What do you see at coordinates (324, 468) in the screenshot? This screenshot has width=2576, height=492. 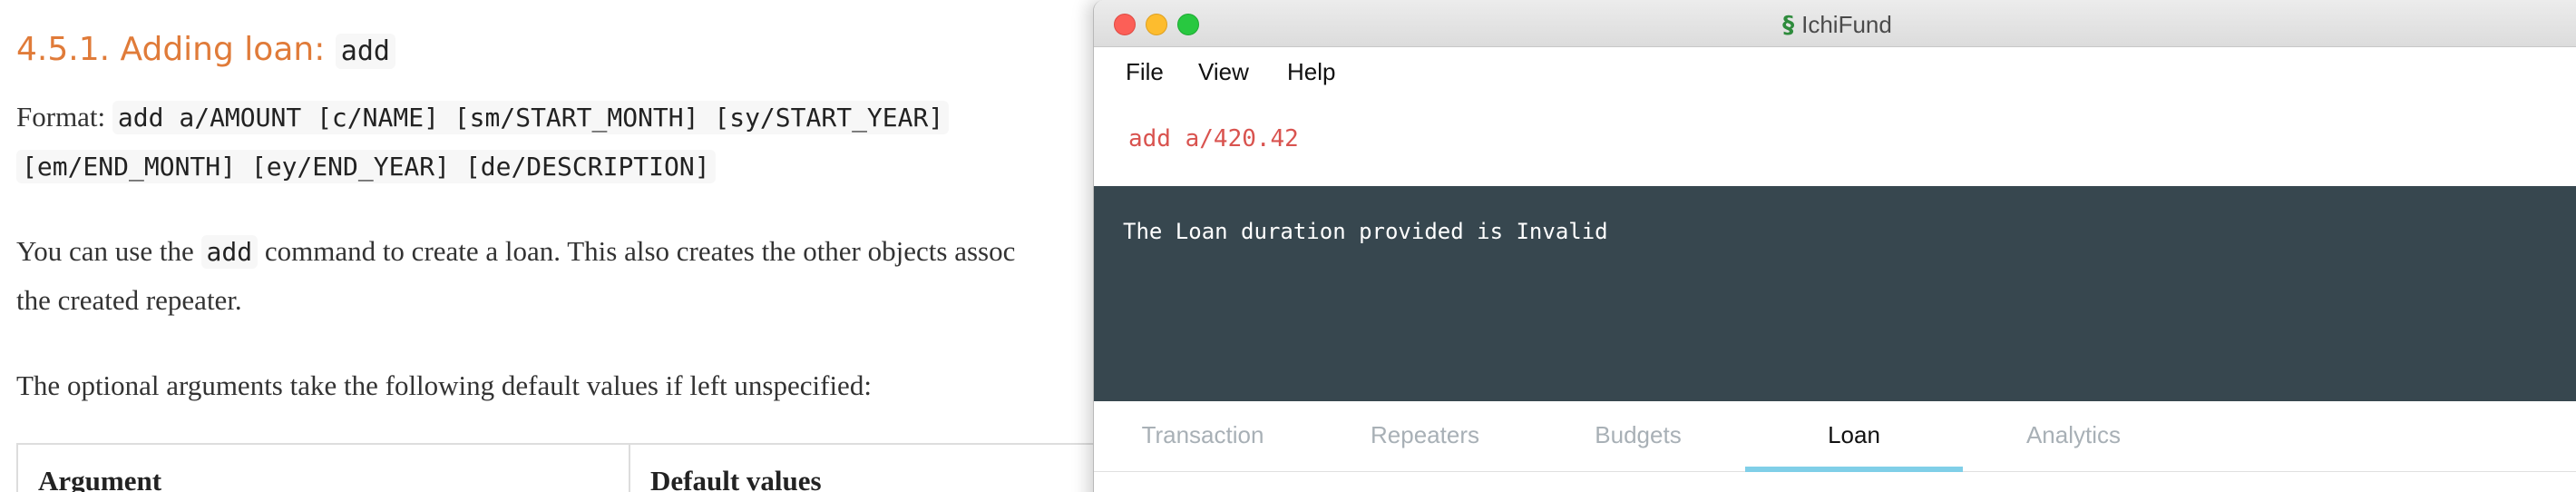 I see `table-header-argument: Argument` at bounding box center [324, 468].